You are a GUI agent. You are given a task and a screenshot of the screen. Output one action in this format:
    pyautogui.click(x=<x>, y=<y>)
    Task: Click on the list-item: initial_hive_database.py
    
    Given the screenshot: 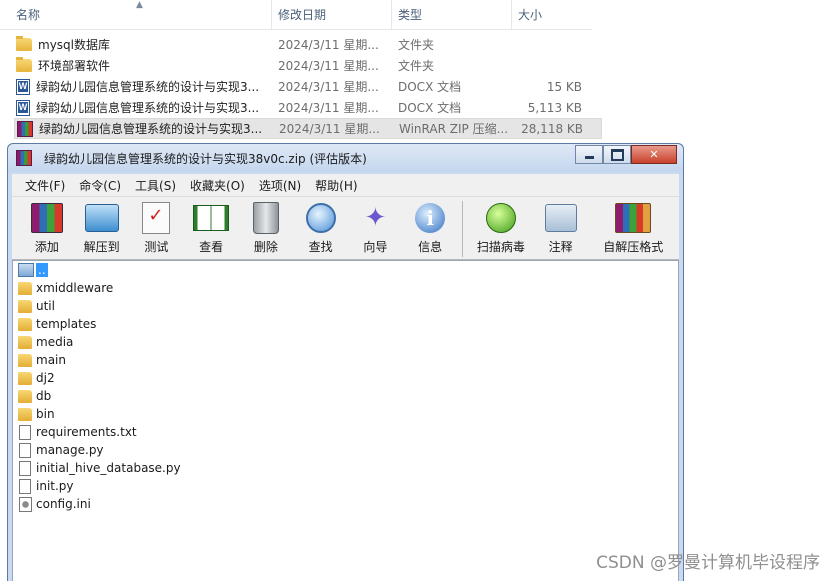 What is the action you would take?
    pyautogui.click(x=345, y=468)
    